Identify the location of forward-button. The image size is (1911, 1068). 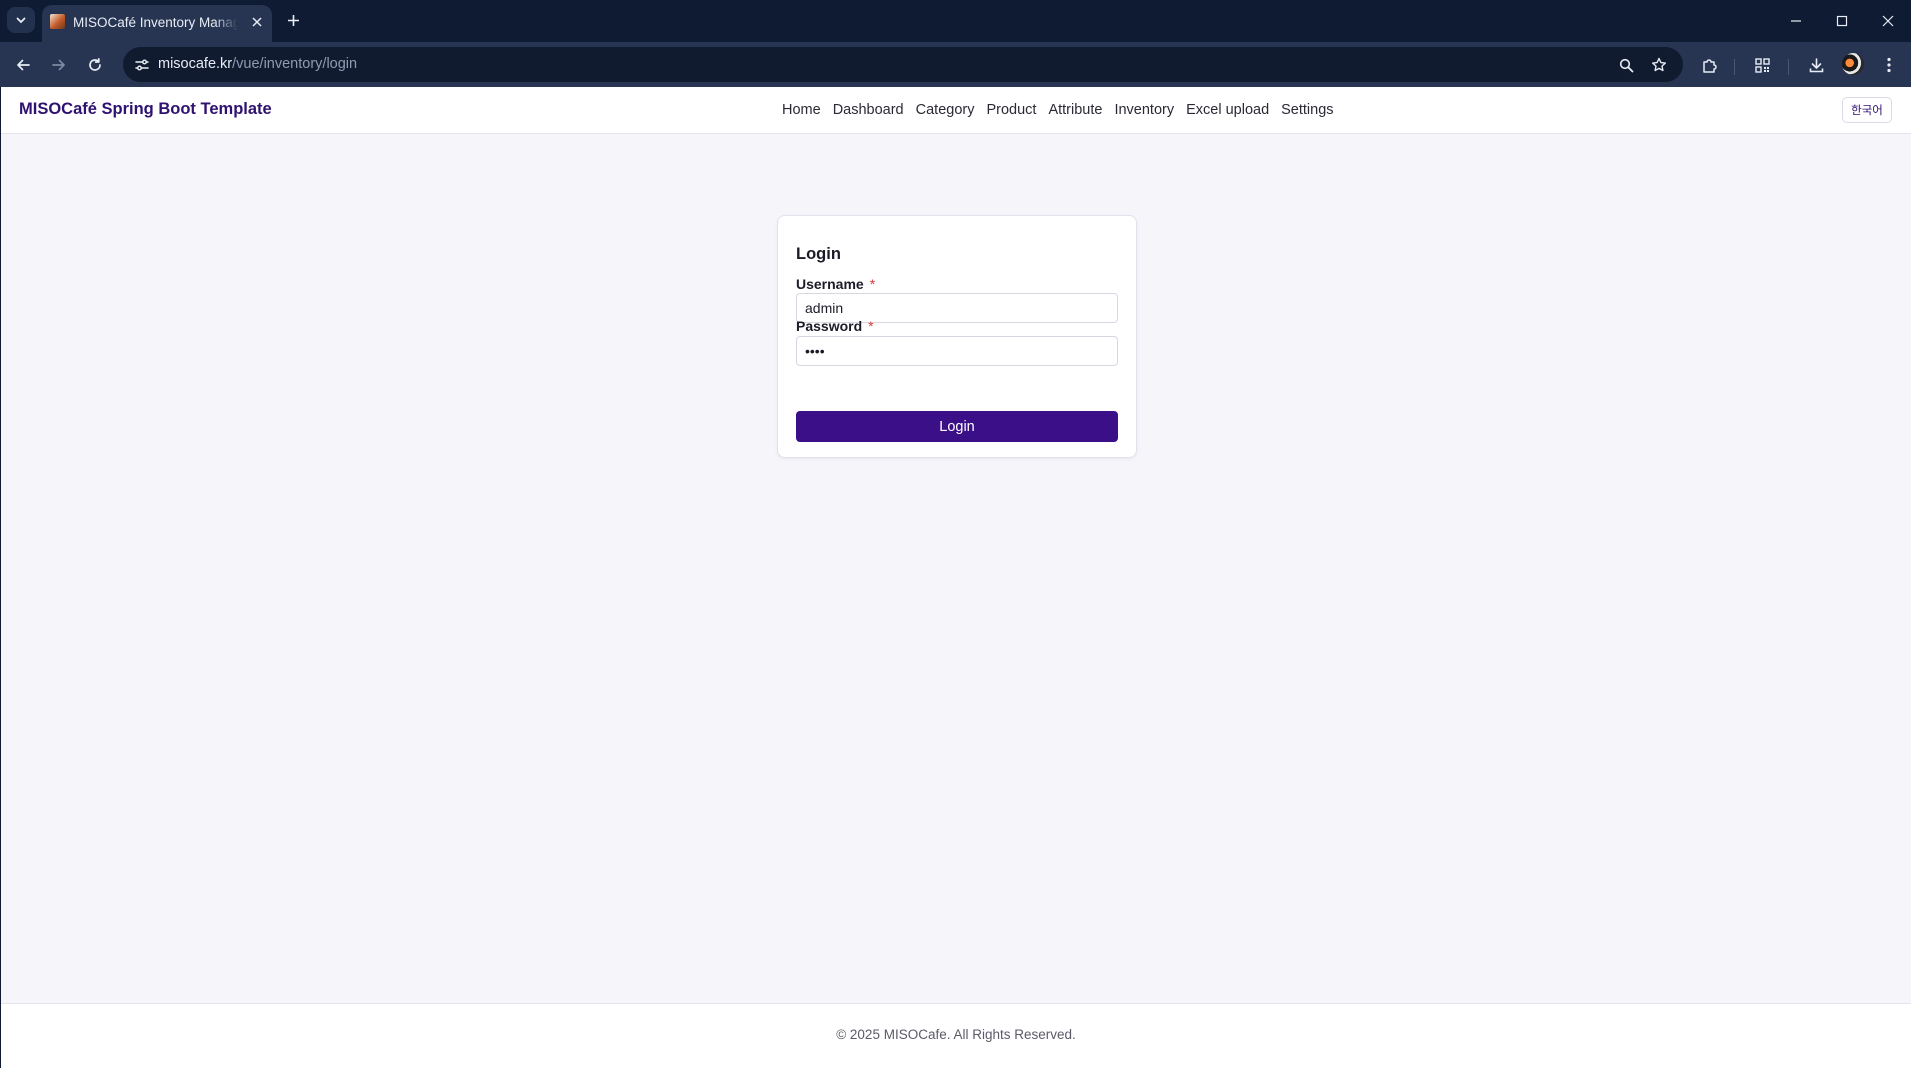
(59, 65).